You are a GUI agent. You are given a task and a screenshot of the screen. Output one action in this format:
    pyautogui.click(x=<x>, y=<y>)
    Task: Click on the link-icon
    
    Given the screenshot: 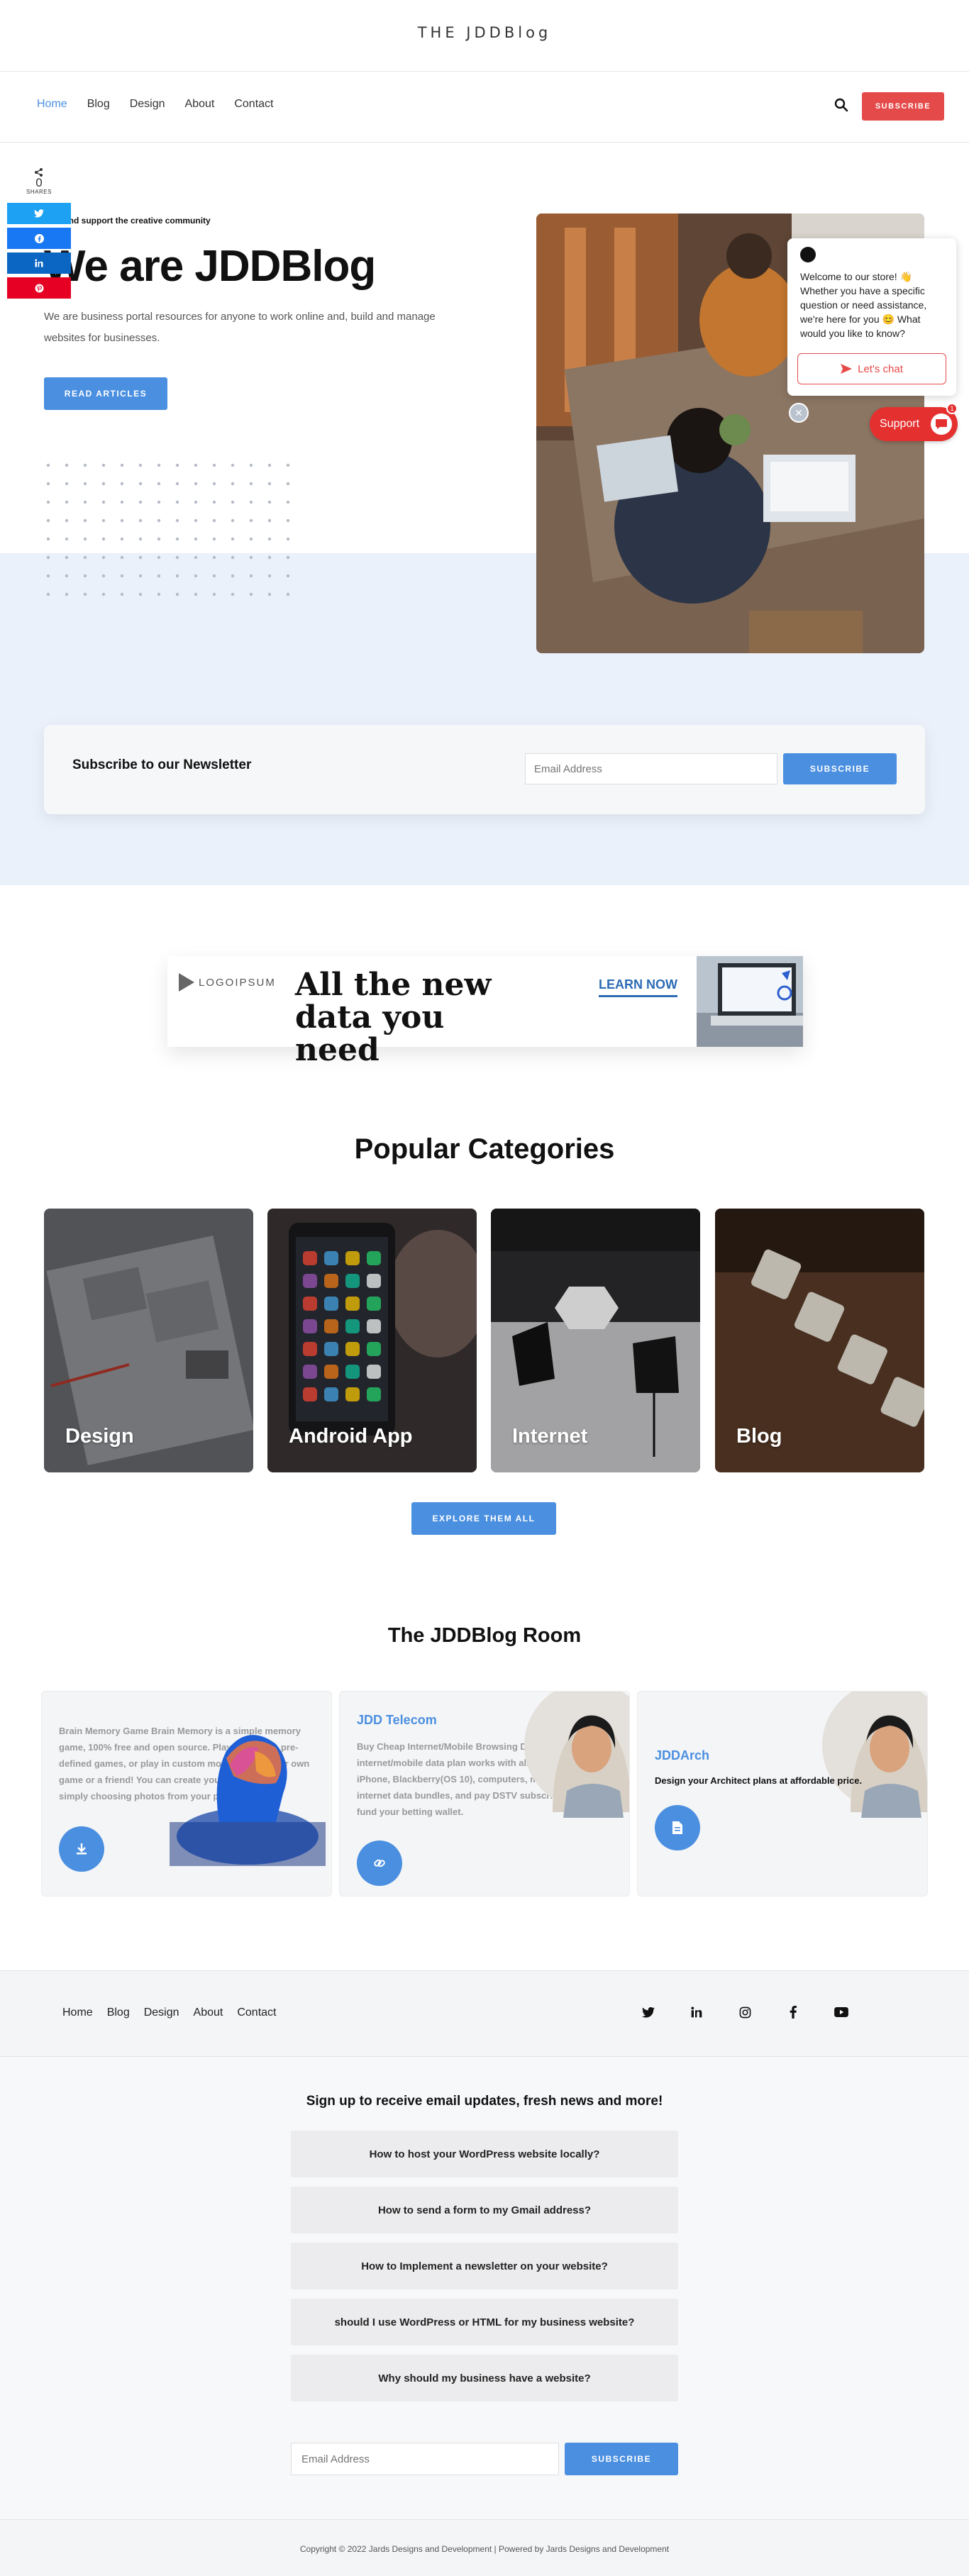 What is the action you would take?
    pyautogui.click(x=379, y=1863)
    